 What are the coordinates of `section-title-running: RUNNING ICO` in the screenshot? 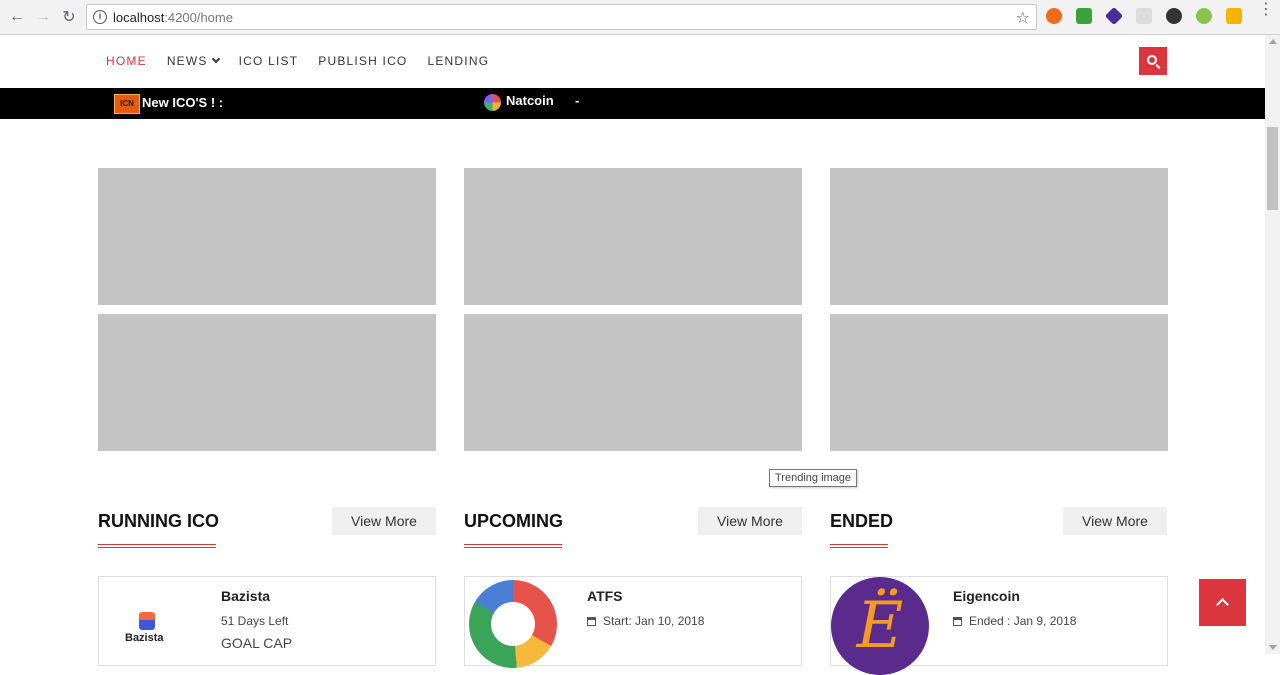 It's located at (158, 521).